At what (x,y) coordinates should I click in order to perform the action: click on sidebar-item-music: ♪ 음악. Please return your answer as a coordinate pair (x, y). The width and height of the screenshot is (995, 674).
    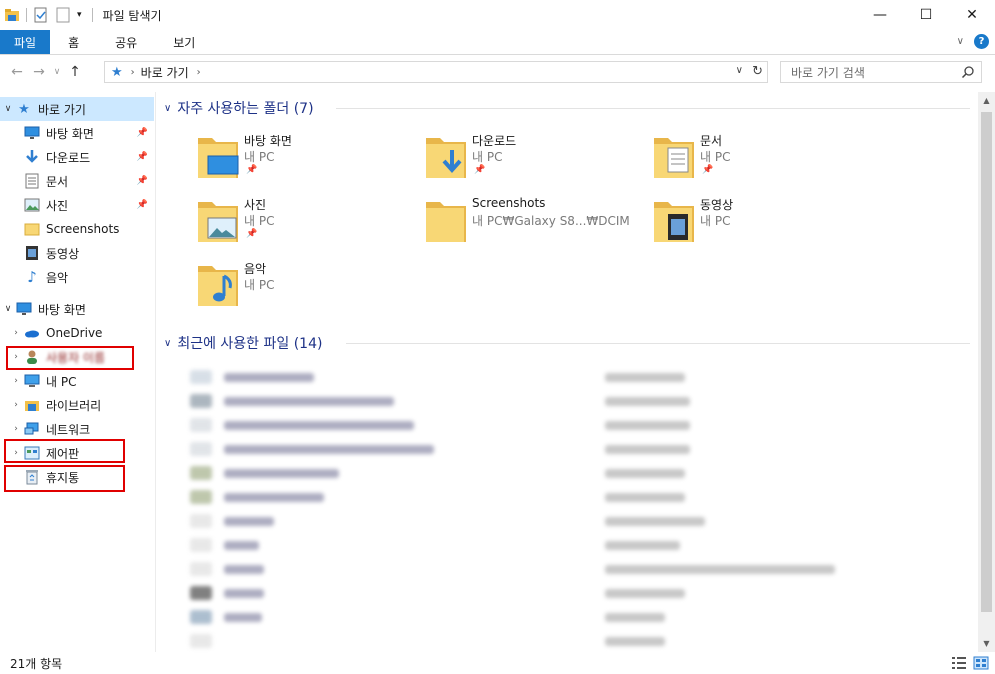
    Looking at the image, I should click on (77, 277).